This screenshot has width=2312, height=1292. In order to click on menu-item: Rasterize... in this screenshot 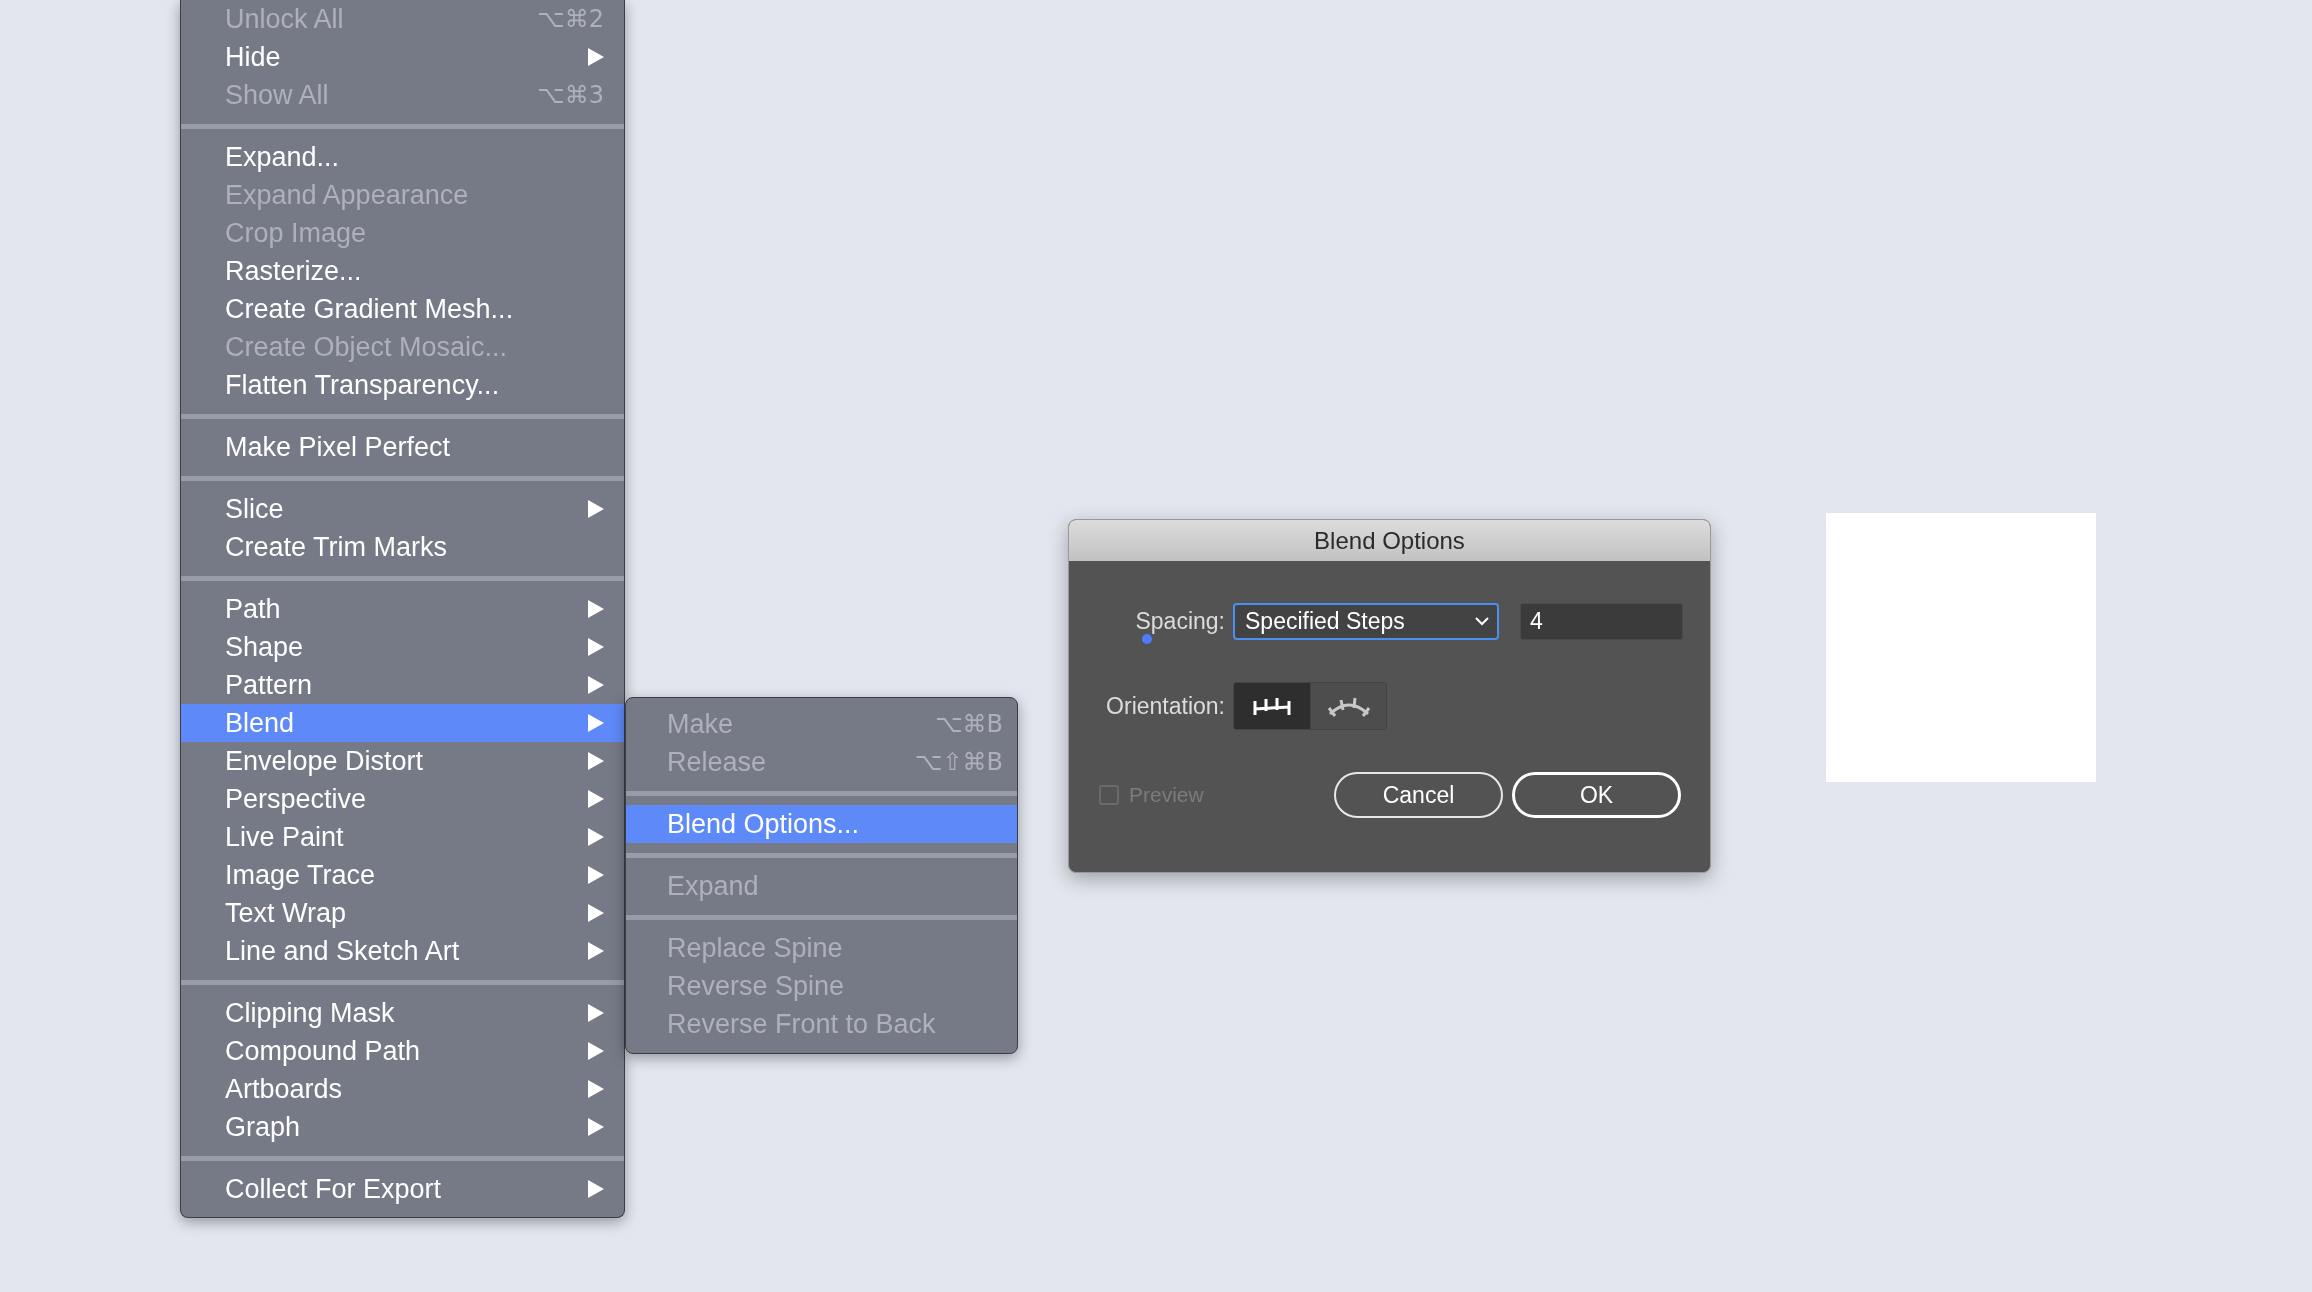, I will do `click(402, 271)`.